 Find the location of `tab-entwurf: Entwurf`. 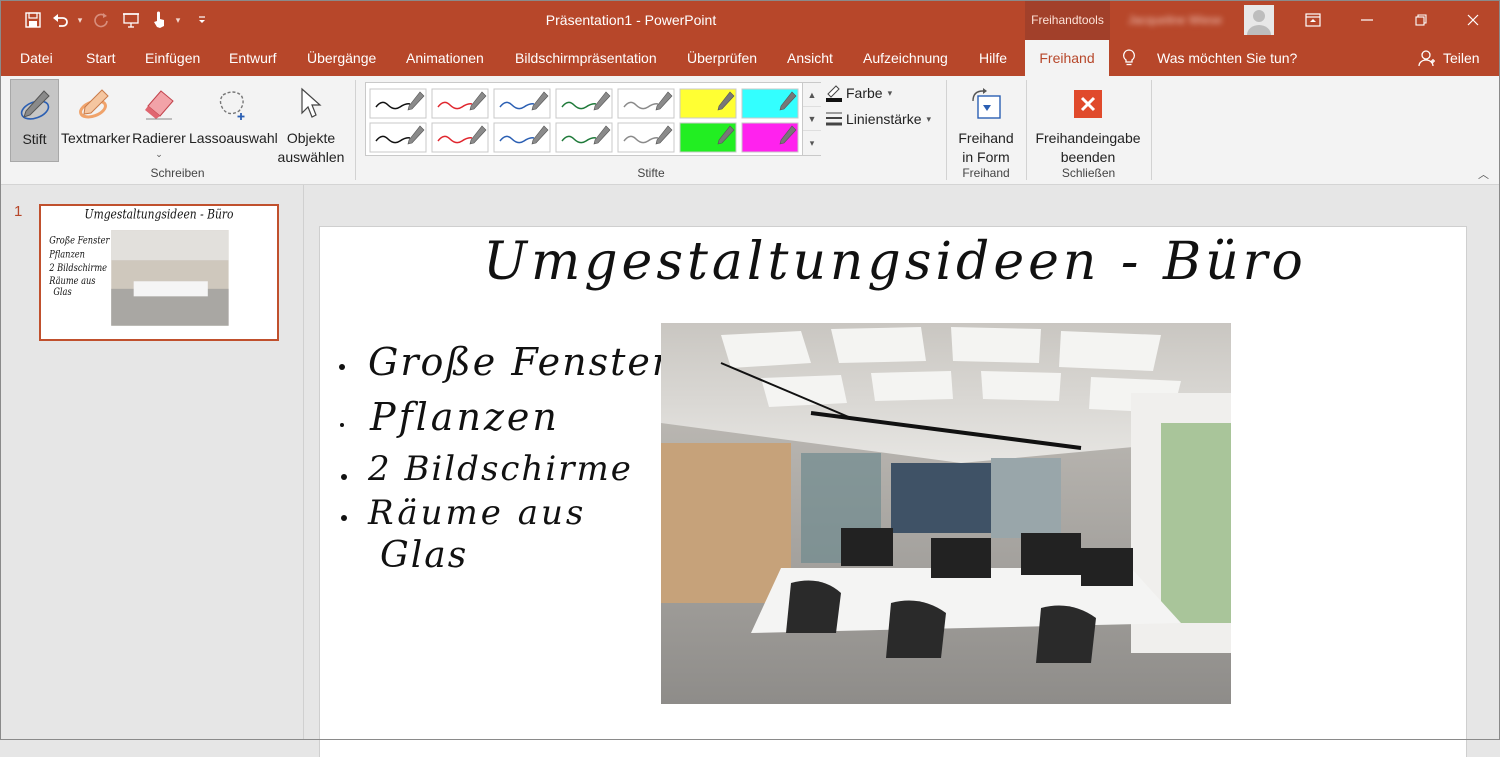

tab-entwurf: Entwurf is located at coordinates (252, 58).